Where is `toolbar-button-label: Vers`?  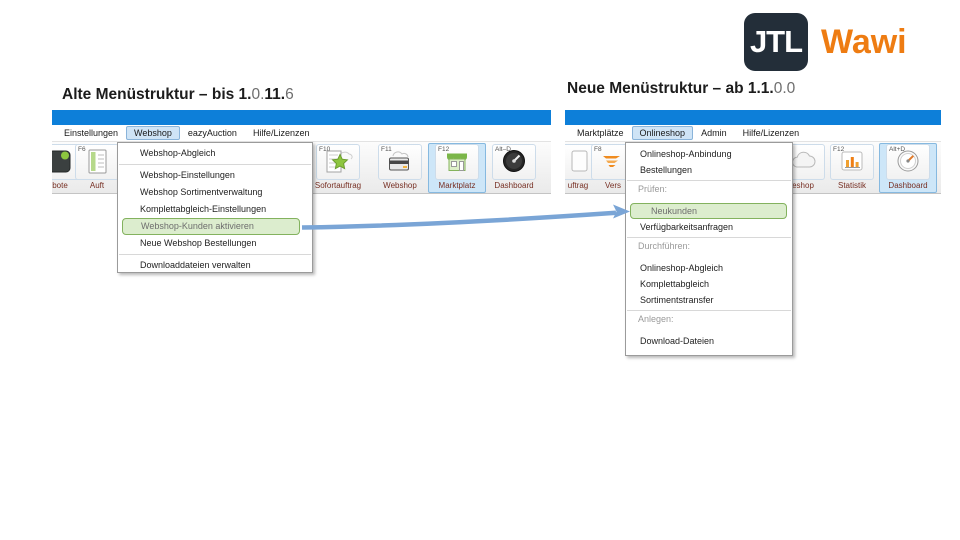
toolbar-button-label: Vers is located at coordinates (612, 185).